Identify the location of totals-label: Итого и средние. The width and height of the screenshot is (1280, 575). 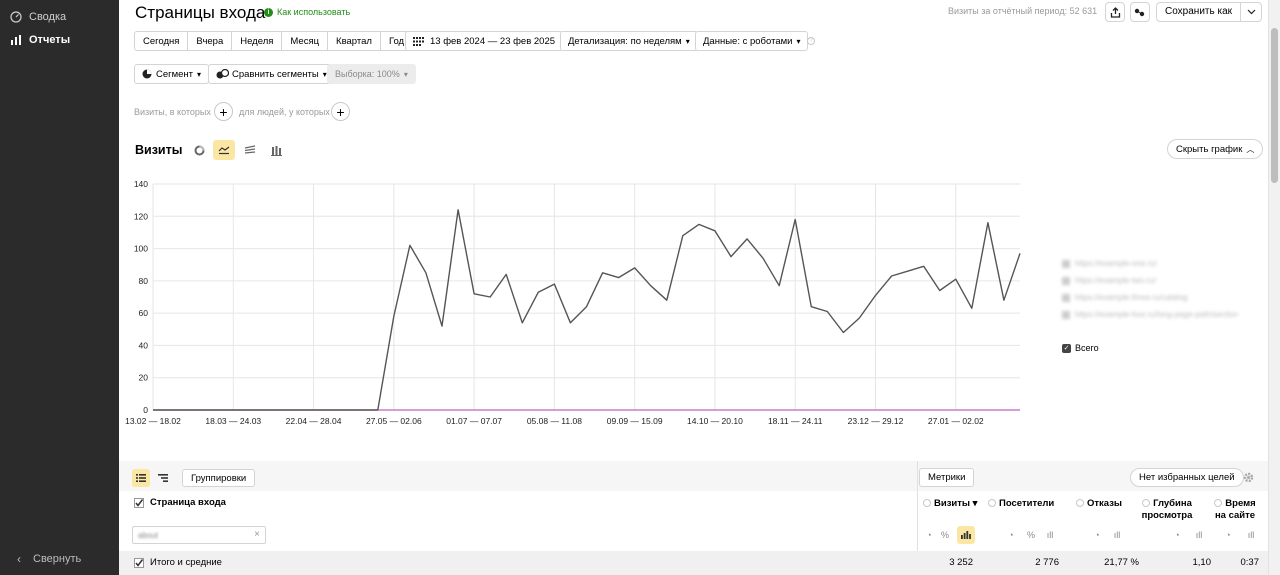
(178, 562).